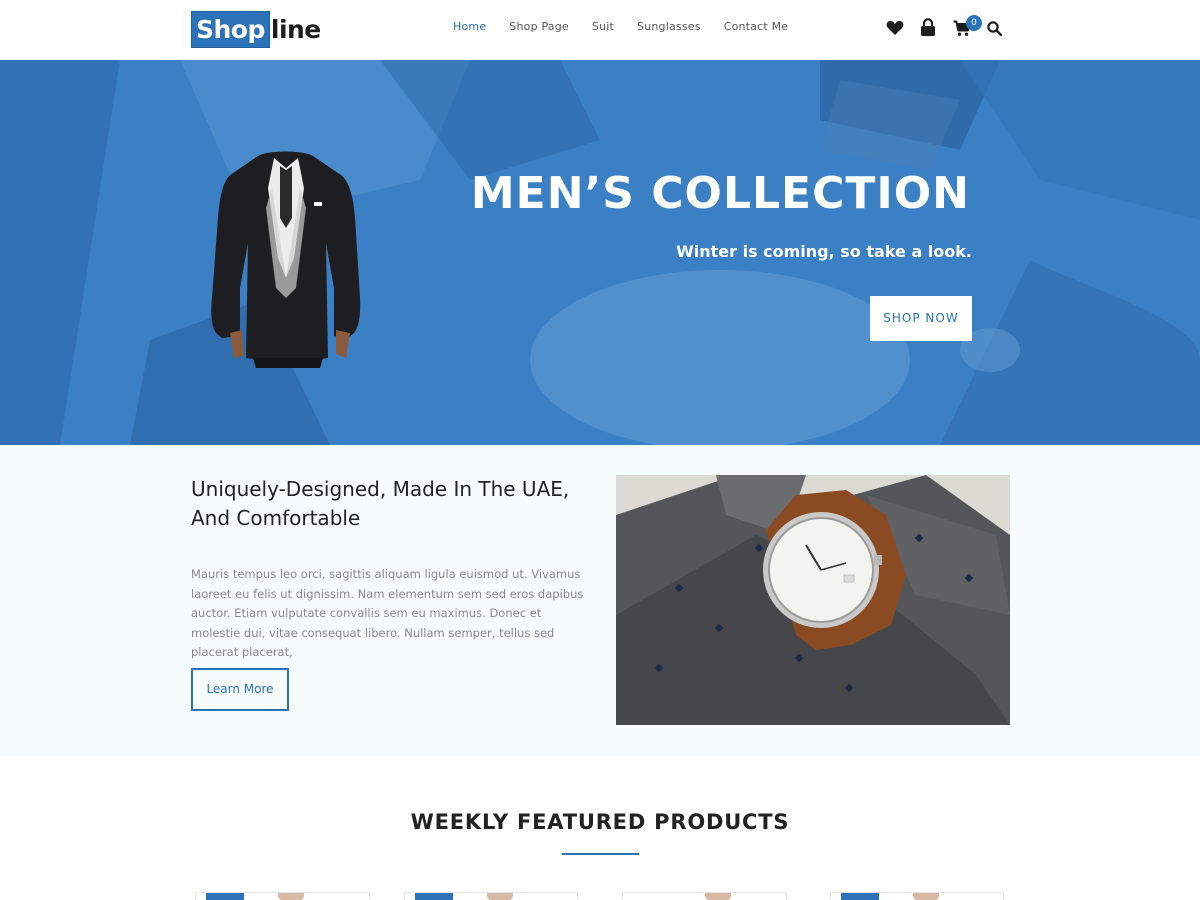 This screenshot has height=900, width=1200. I want to click on site-logo: Shop line, so click(256, 29).